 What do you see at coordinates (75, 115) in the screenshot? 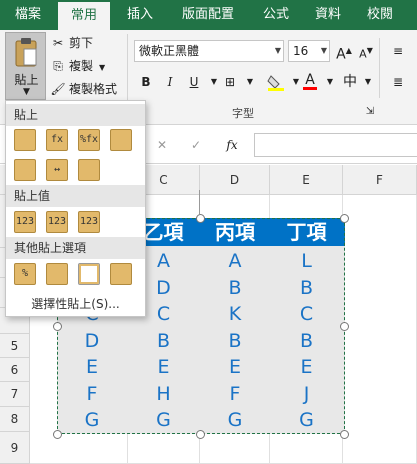
I see `paste-section-header: 貼上` at bounding box center [75, 115].